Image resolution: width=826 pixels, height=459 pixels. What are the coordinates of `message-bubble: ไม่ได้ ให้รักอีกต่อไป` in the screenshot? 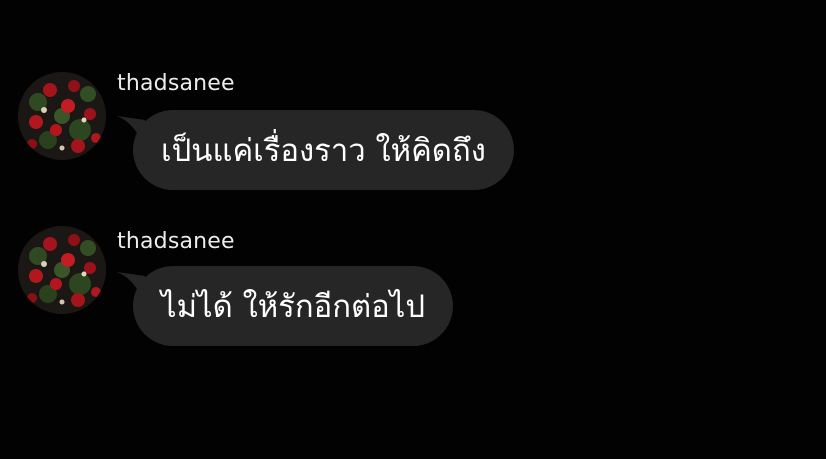 It's located at (293, 306).